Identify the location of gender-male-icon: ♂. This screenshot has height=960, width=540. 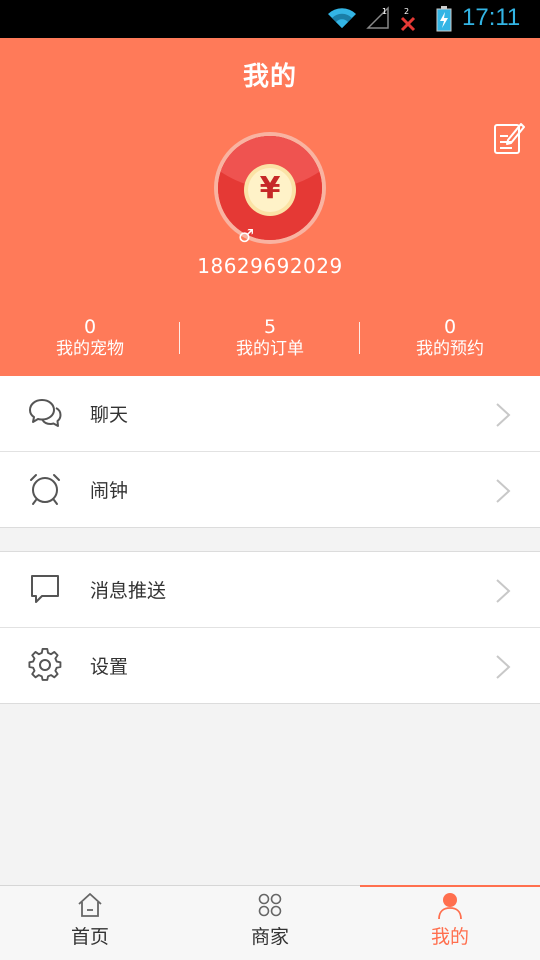
(246, 236).